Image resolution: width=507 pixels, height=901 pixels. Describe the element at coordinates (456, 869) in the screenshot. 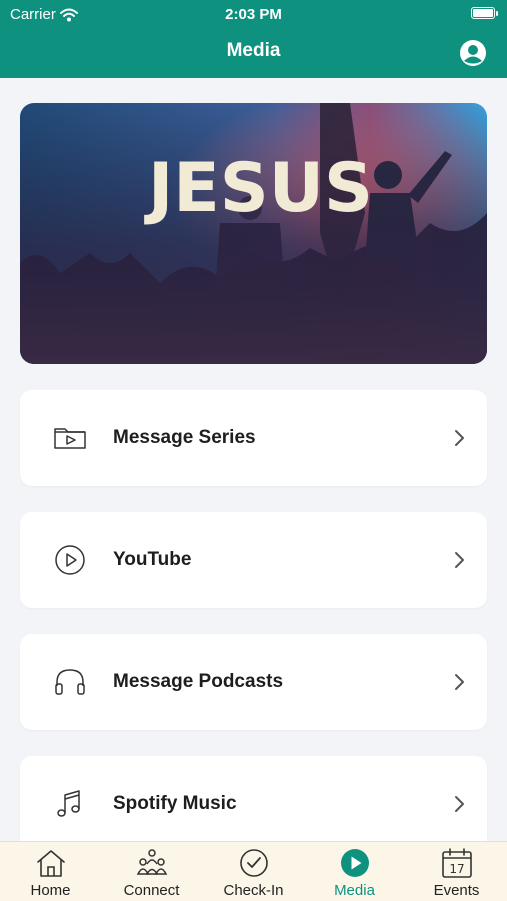

I see `calendar-day: 17` at that location.